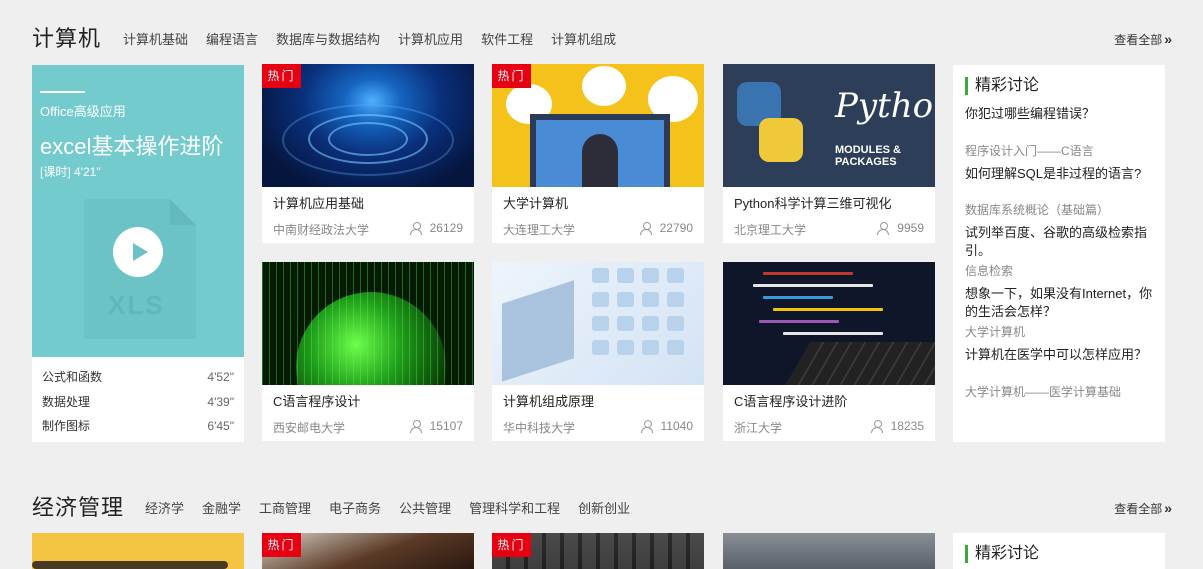  What do you see at coordinates (136, 305) in the screenshot?
I see `xls-file-label: XLS` at bounding box center [136, 305].